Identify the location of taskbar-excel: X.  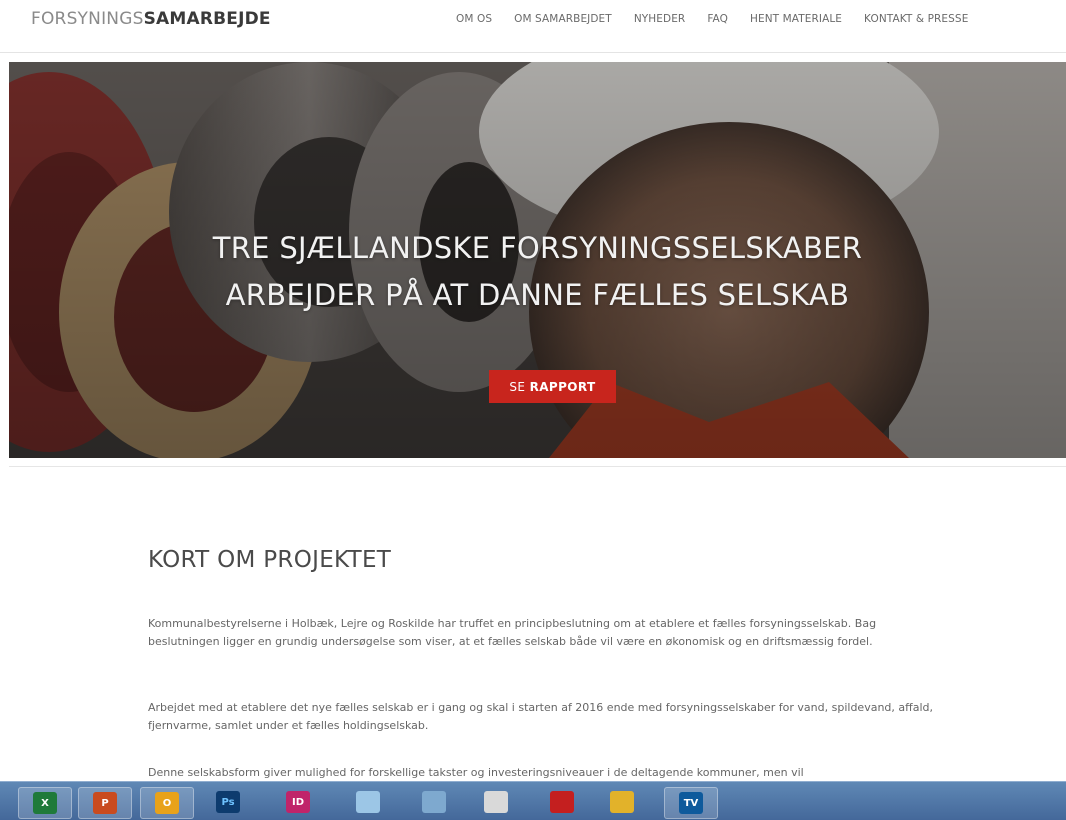
(45, 803).